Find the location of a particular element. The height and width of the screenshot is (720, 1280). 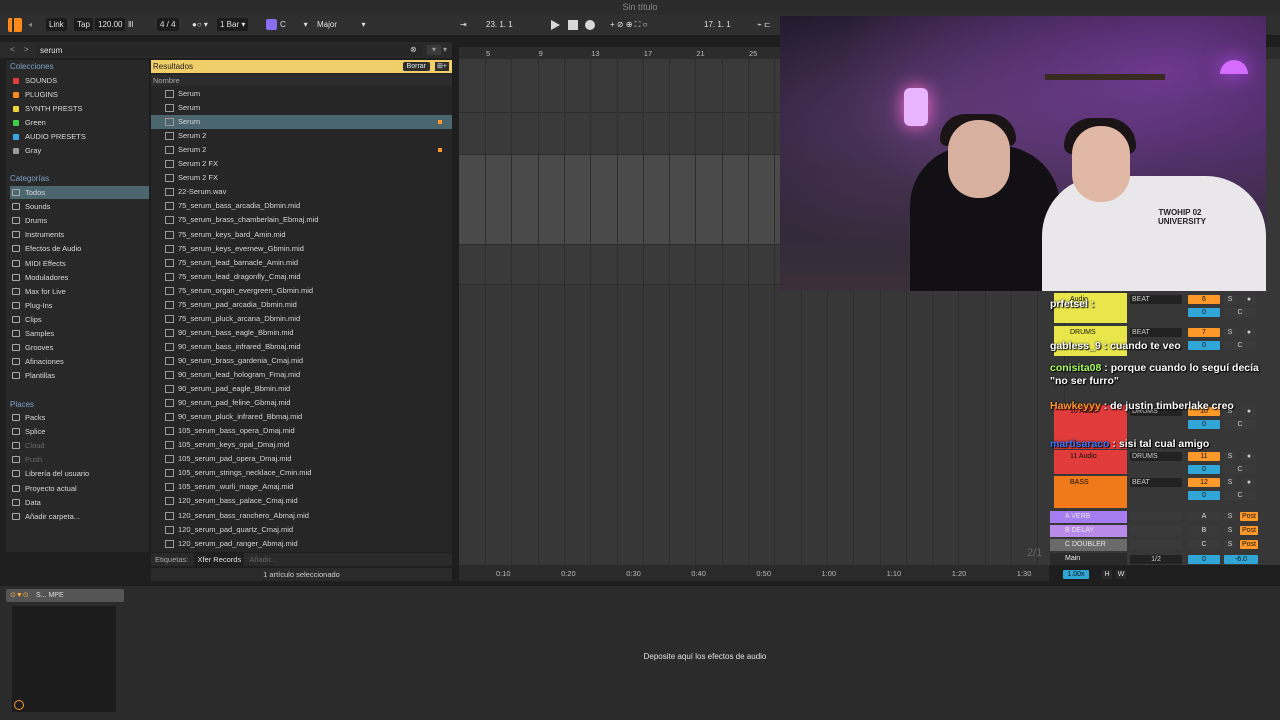

power-icon is located at coordinates (19, 705).